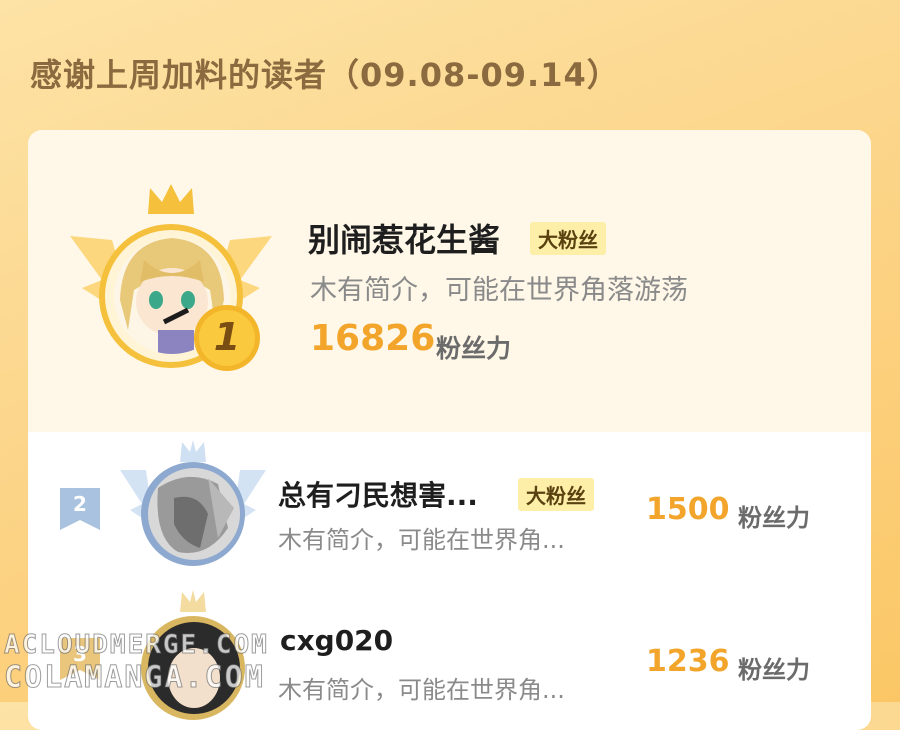 The width and height of the screenshot is (900, 730). I want to click on user-name: cxg020, so click(336, 640).